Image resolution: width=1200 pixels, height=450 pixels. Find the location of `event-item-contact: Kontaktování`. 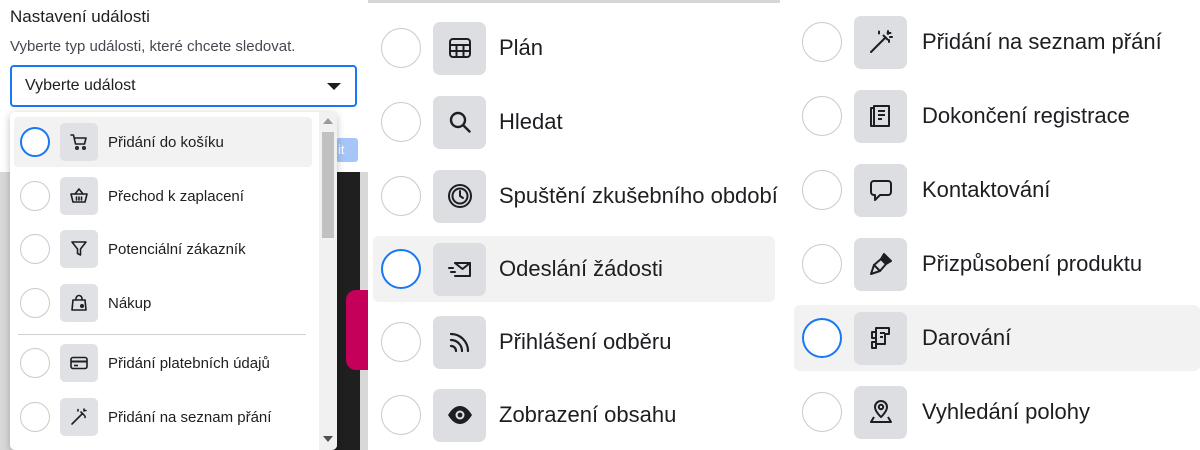

event-item-contact: Kontaktování is located at coordinates (997, 190).